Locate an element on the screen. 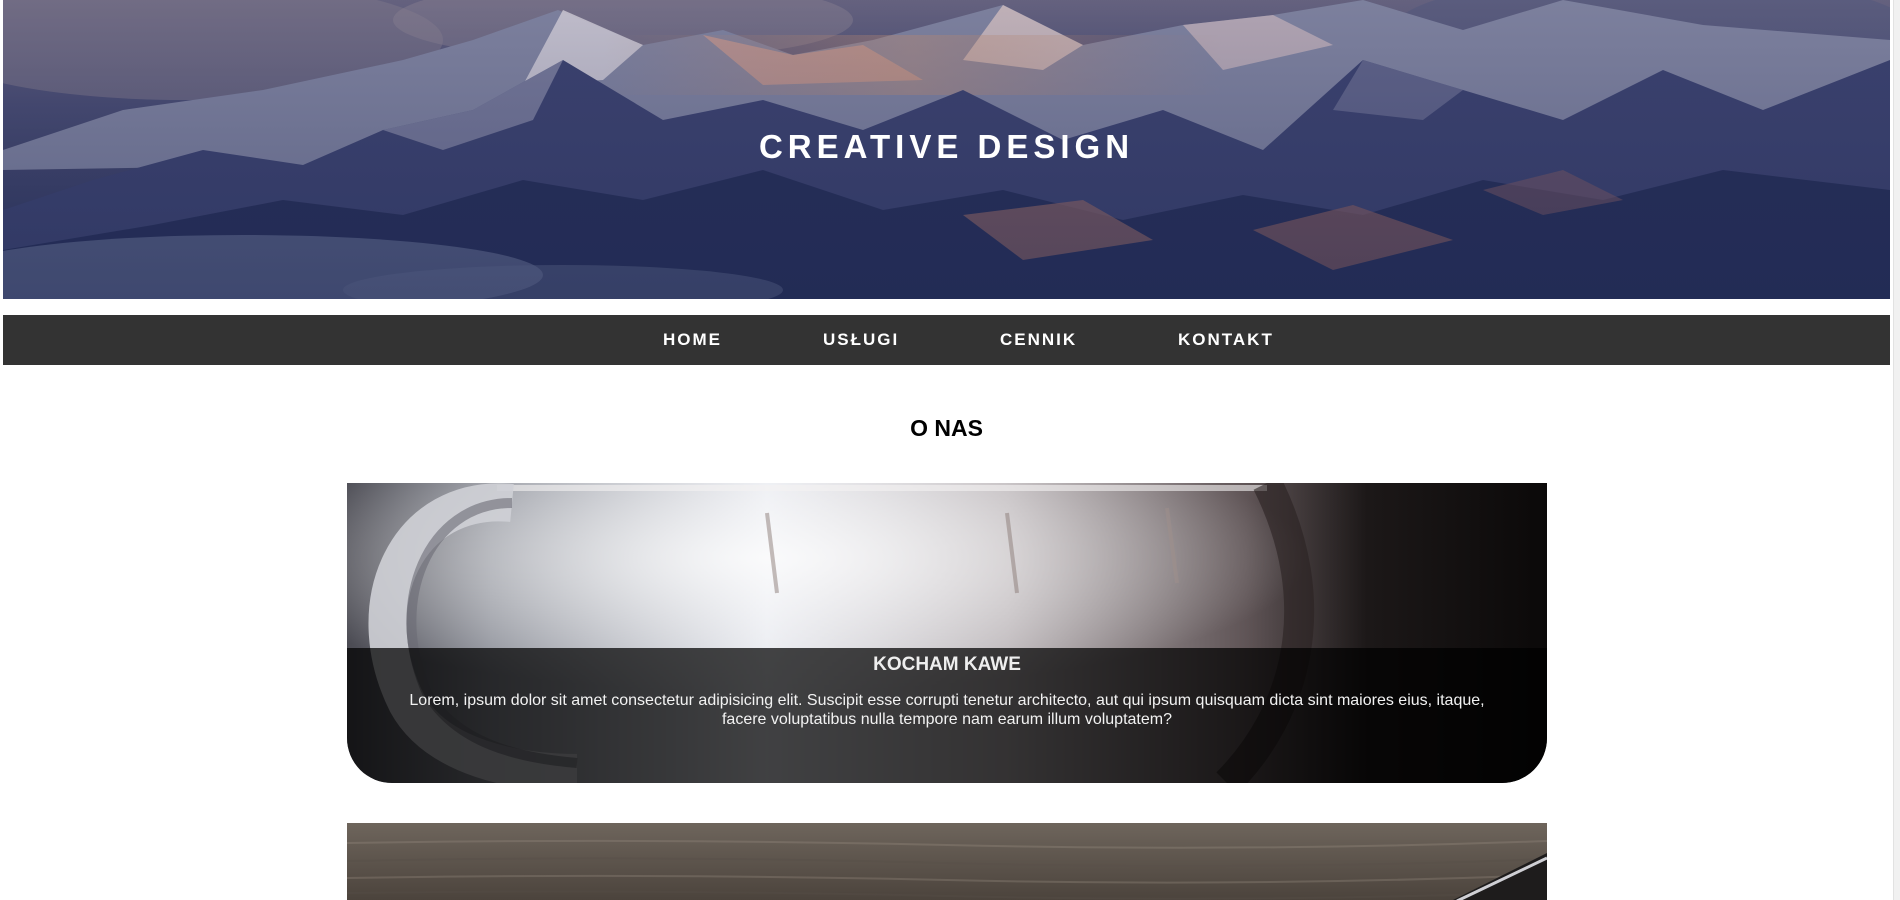 Image resolution: width=1900 pixels, height=900 pixels. card-title: KOCHAM KAWE is located at coordinates (947, 664).